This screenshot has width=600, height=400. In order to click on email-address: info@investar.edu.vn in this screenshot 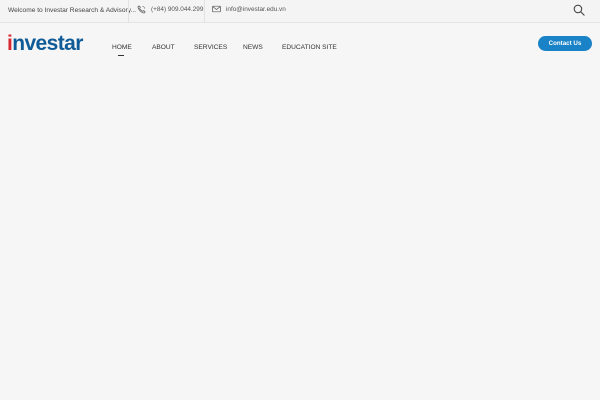, I will do `click(256, 9)`.